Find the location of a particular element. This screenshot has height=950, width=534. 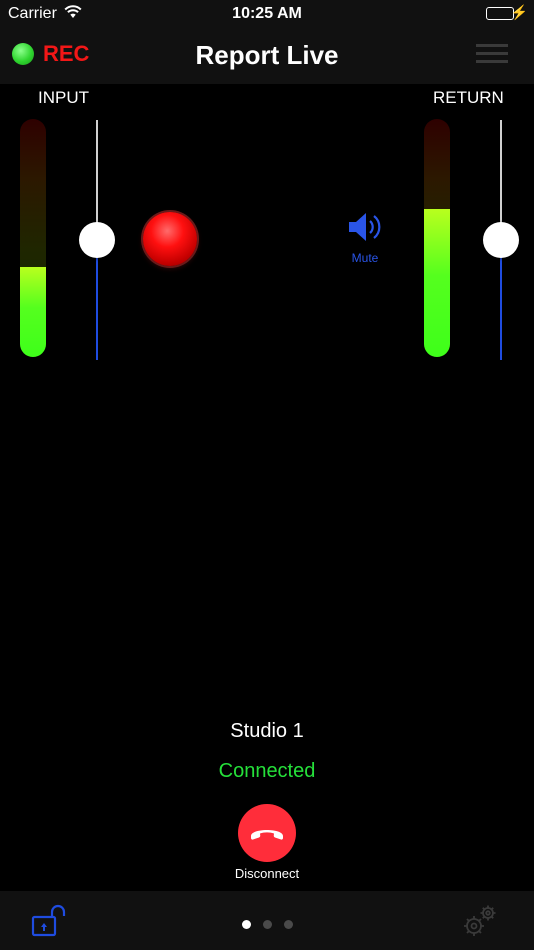

bottom-bar is located at coordinates (267, 920).